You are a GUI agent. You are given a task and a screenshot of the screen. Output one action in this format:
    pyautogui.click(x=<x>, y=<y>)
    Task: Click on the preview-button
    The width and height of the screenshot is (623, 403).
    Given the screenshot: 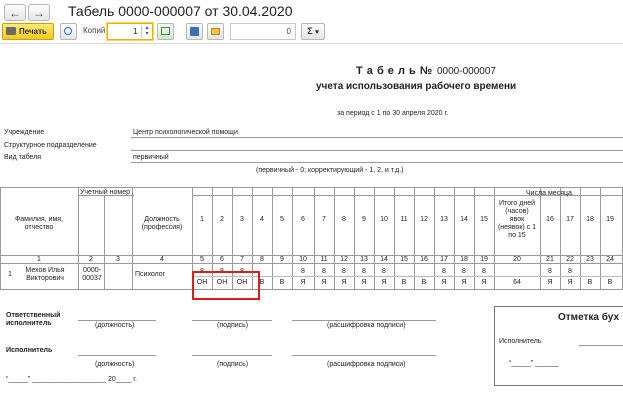 What is the action you would take?
    pyautogui.click(x=68, y=31)
    